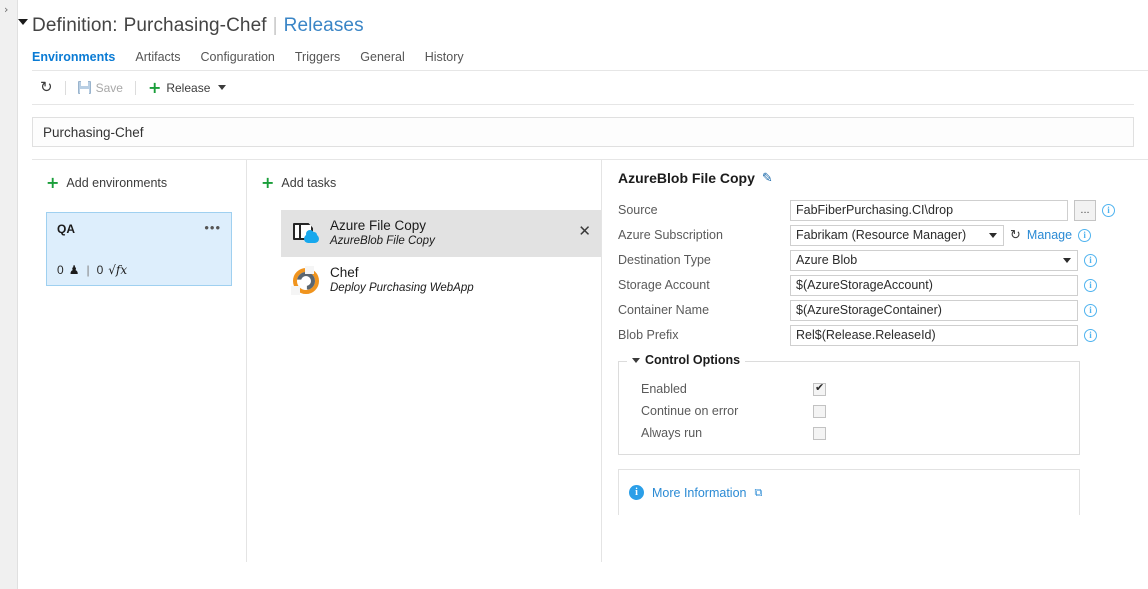  What do you see at coordinates (638, 210) in the screenshot?
I see `field-label: Source` at bounding box center [638, 210].